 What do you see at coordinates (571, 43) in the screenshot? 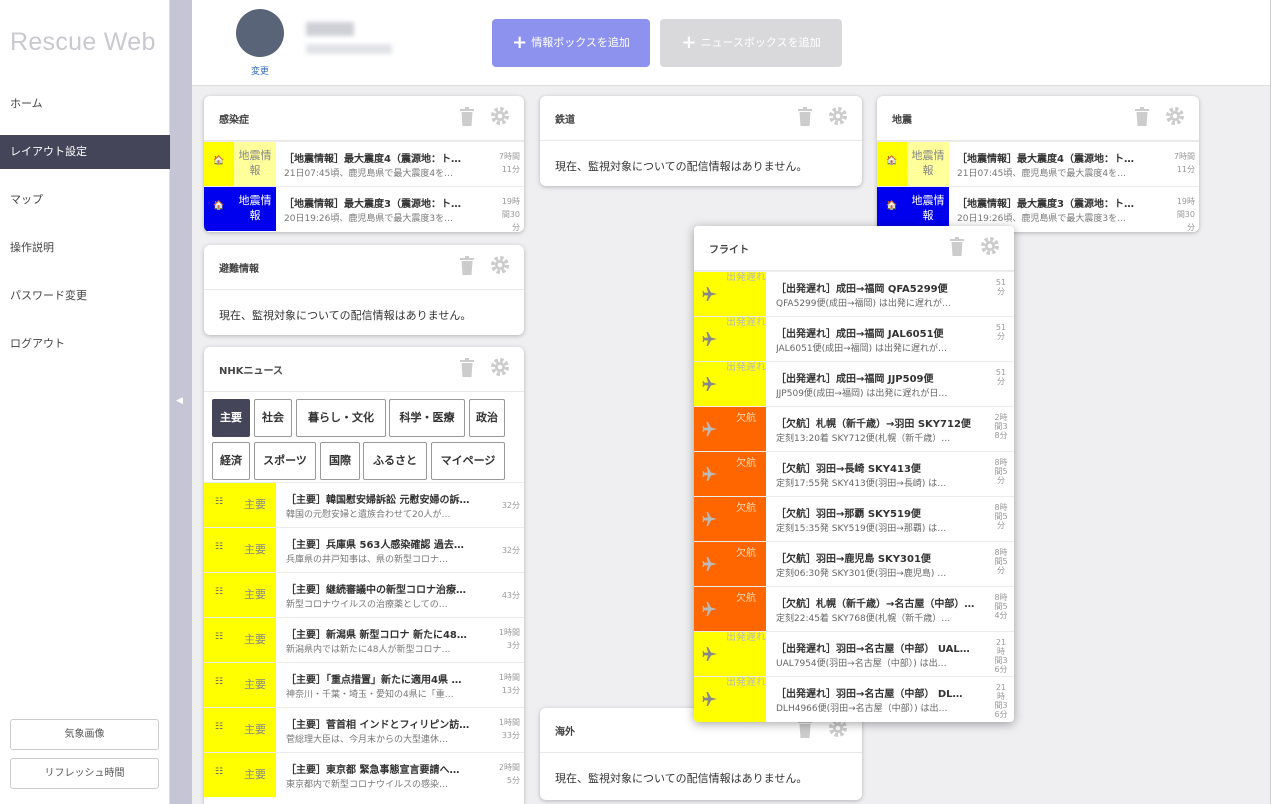
I see `add-info-box-button: + 情報ボックスを追加` at bounding box center [571, 43].